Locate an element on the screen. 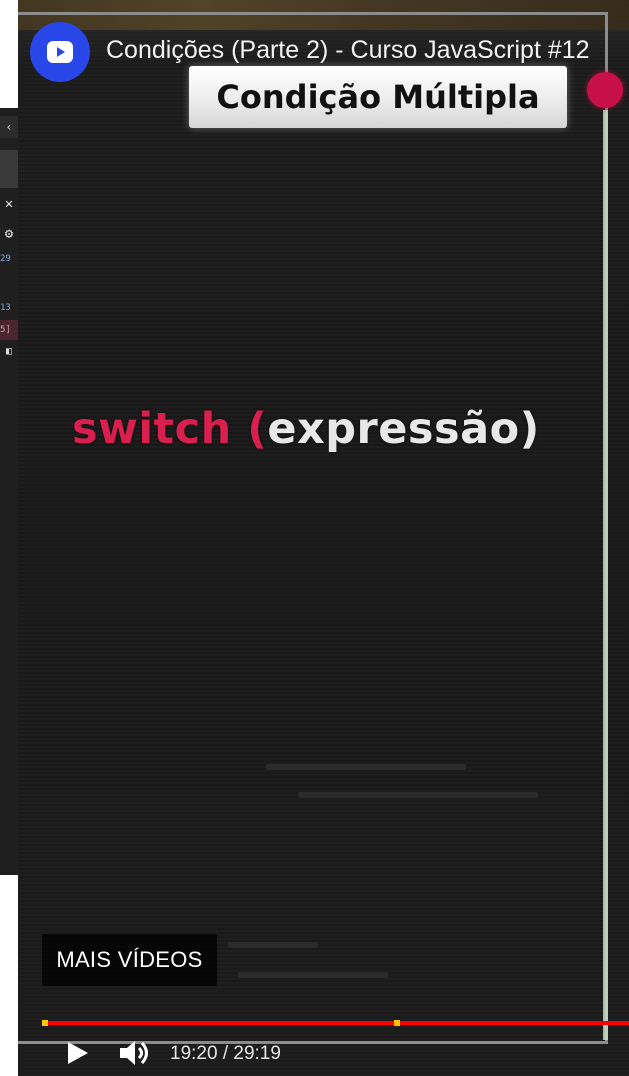 The image size is (629, 1076). devtools-toolbar-band is located at coordinates (9, 169).